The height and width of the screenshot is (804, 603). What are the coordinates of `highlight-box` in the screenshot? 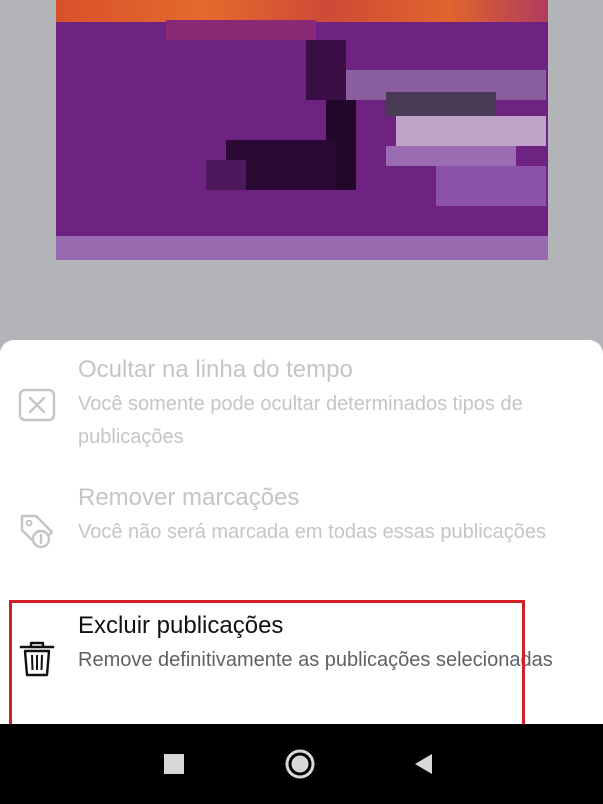 It's located at (267, 664).